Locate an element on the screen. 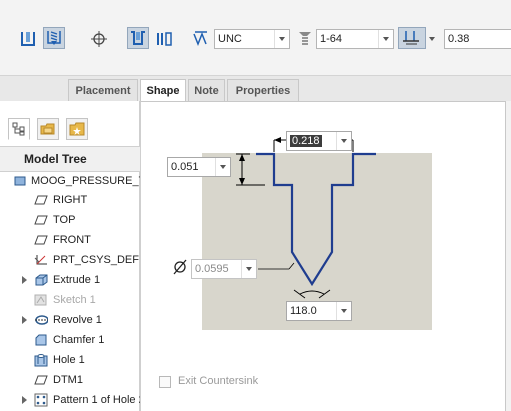 The width and height of the screenshot is (511, 411). placement-point-button is located at coordinates (99, 39).